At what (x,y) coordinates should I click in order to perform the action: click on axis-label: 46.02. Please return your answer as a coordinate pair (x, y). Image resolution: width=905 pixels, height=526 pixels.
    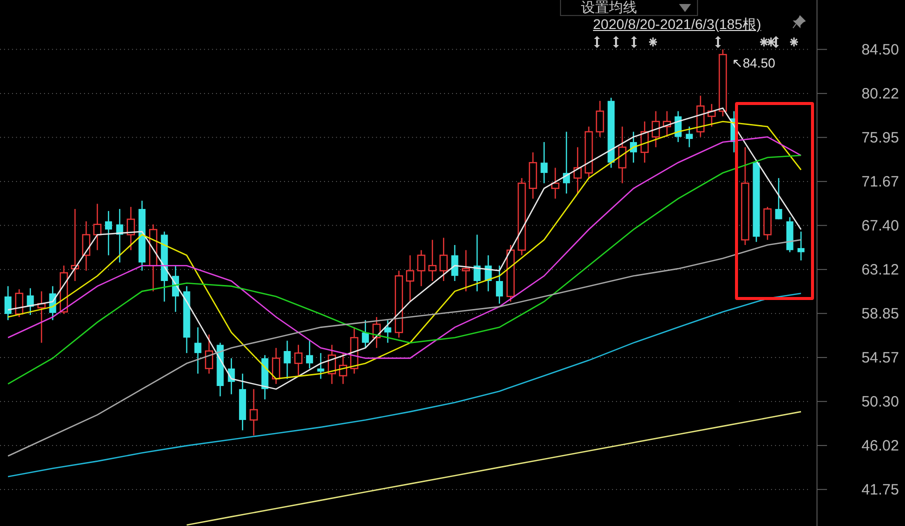
    Looking at the image, I should click on (880, 446).